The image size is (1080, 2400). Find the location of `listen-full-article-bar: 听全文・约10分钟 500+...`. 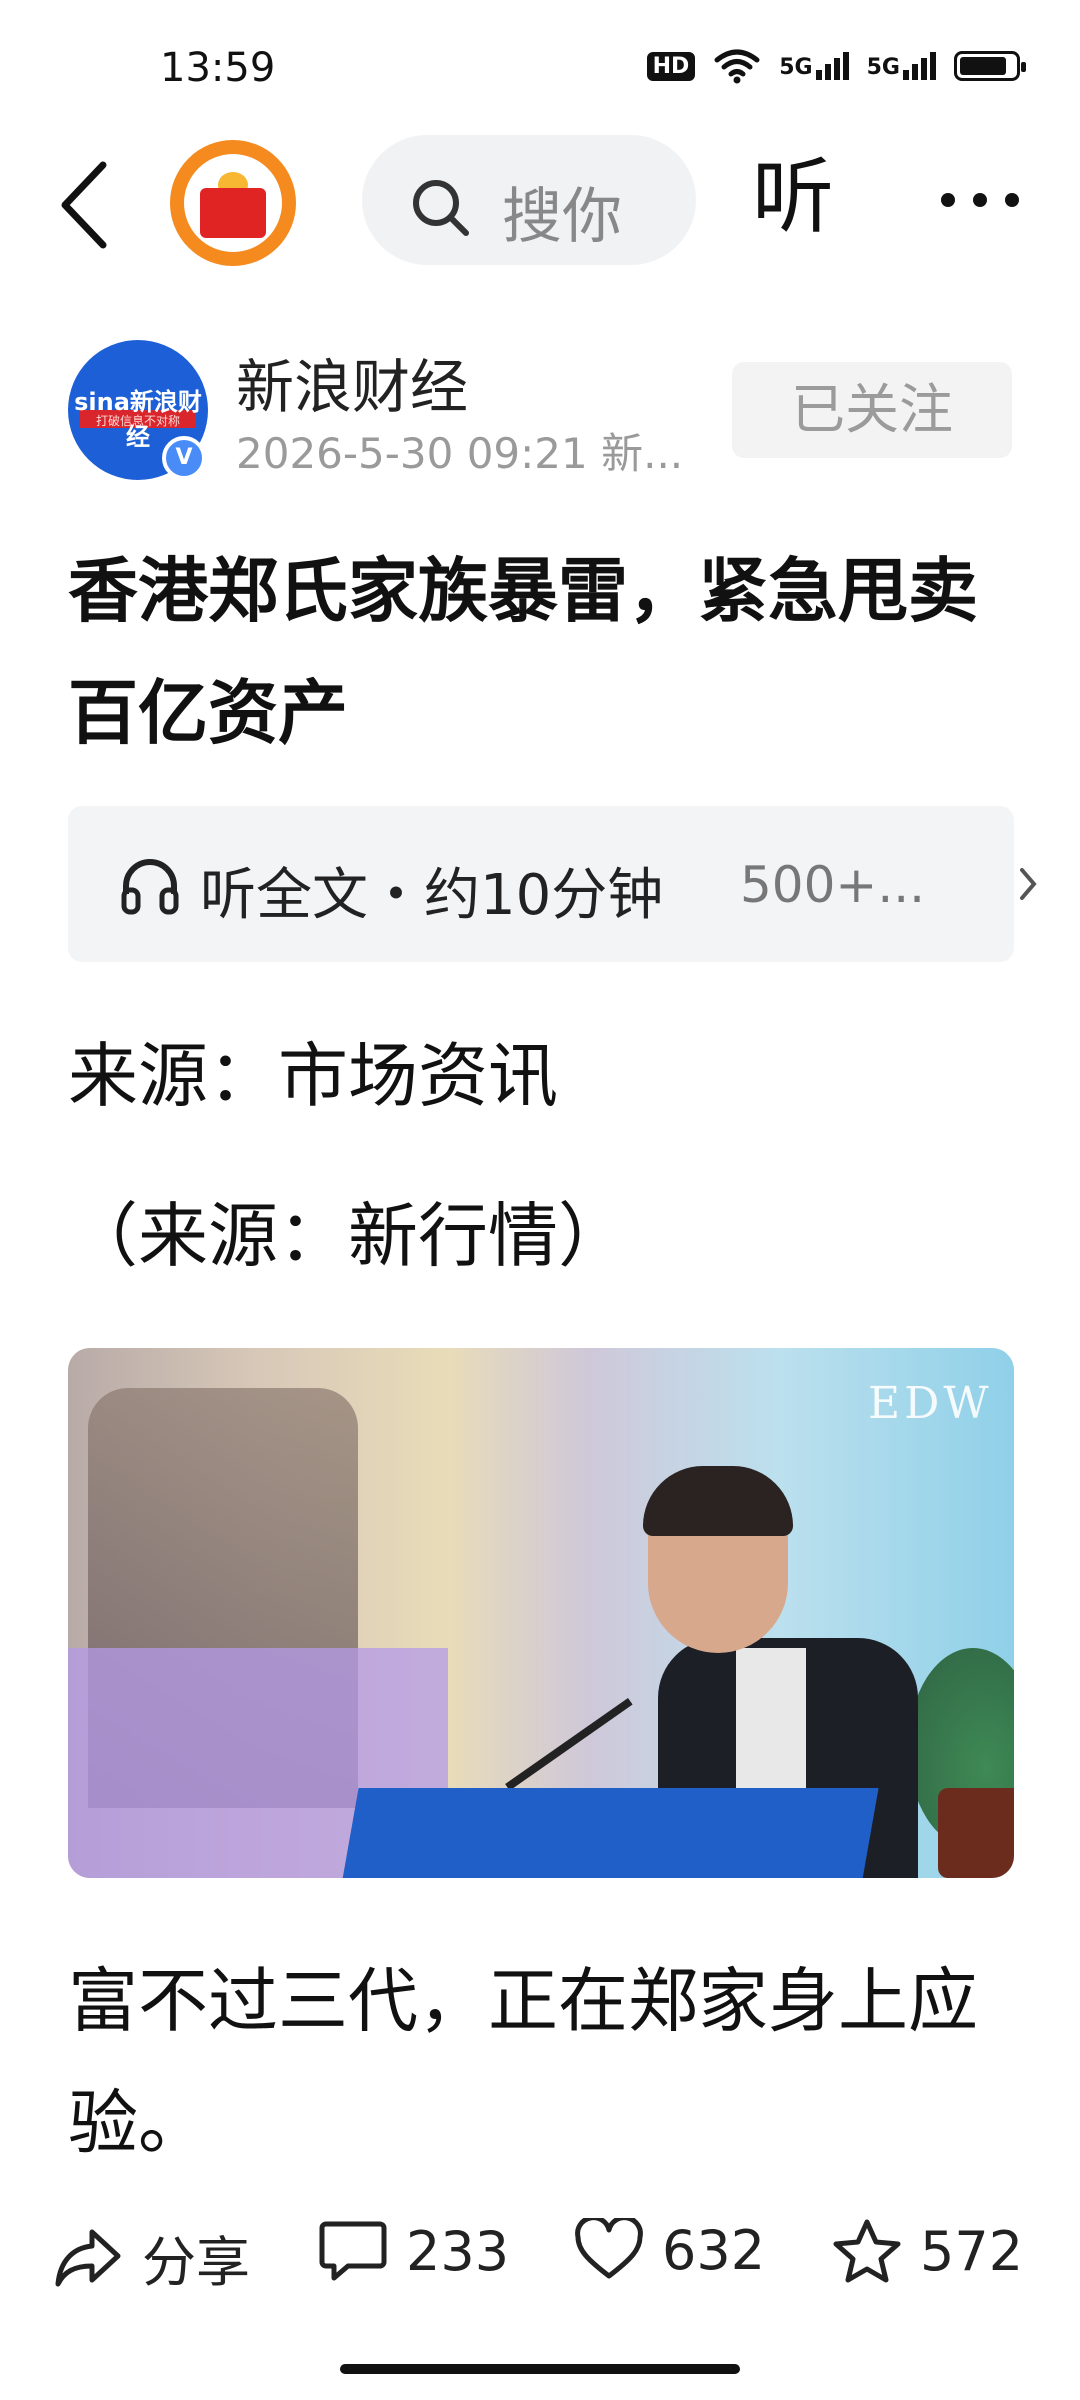

listen-full-article-bar: 听全文・约10分钟 500+... is located at coordinates (552, 884).